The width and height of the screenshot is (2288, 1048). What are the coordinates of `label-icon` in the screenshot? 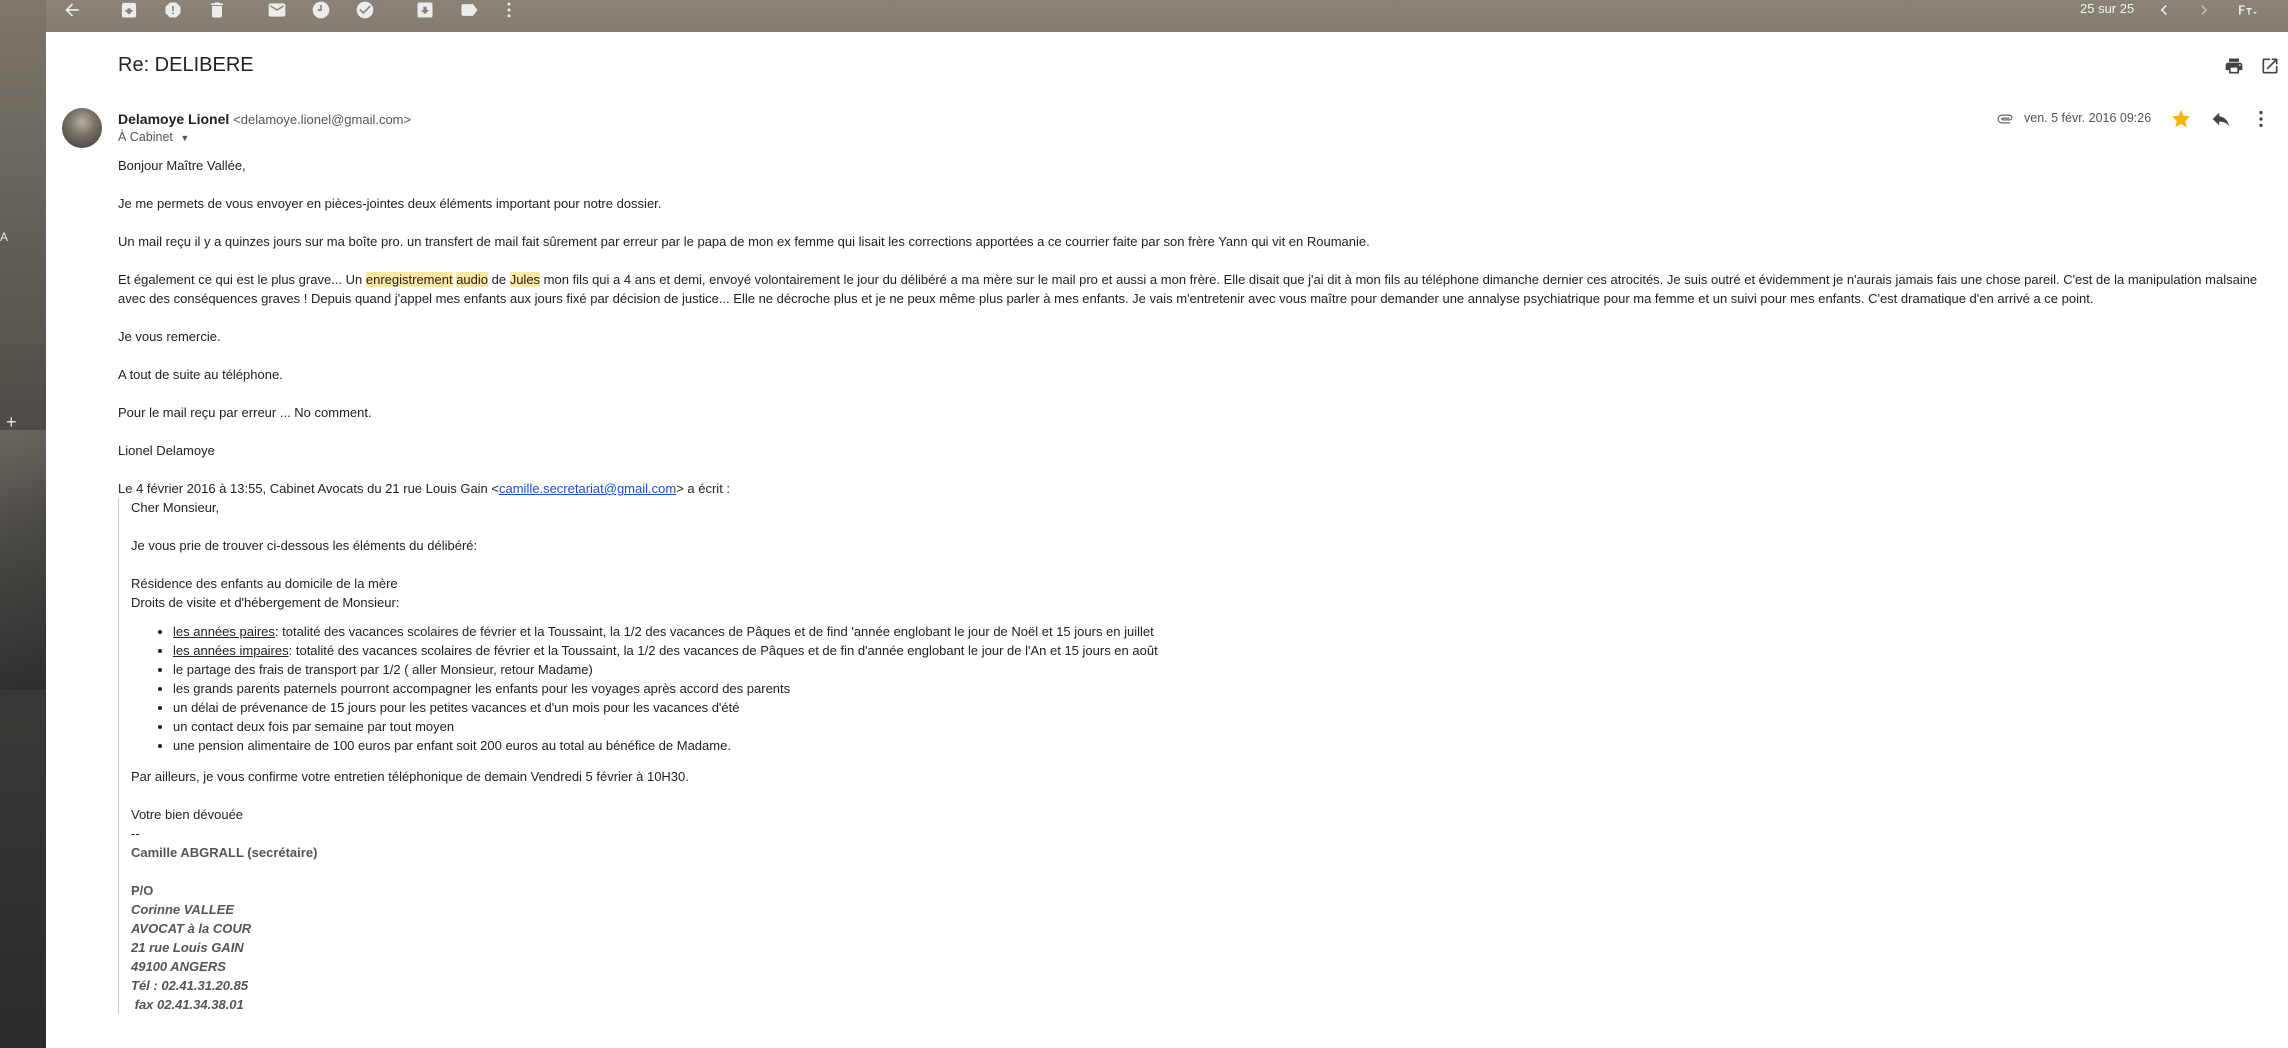 It's located at (469, 10).